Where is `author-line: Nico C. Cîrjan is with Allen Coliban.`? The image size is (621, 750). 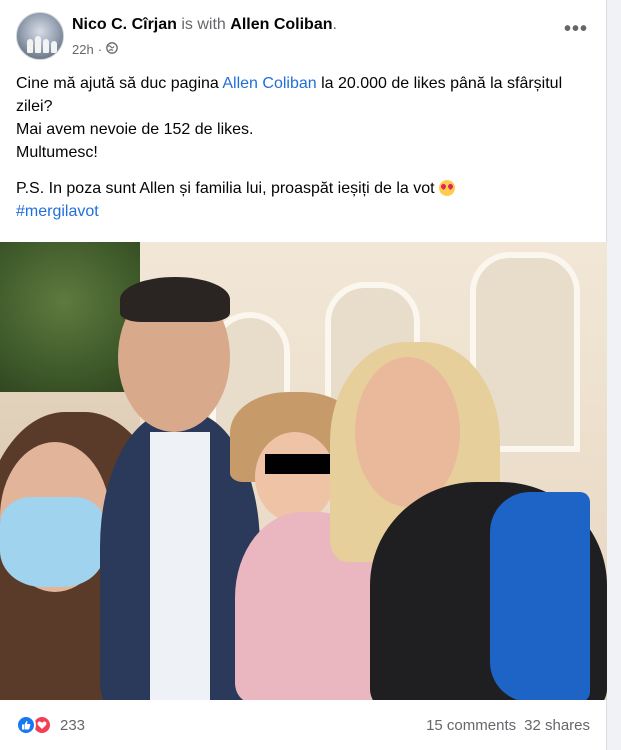
author-line: Nico C. Cîrjan is with Allen Coliban. is located at coordinates (204, 25).